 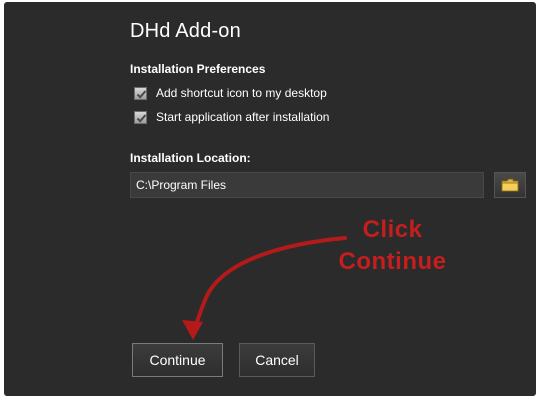 I want to click on start-after-install-label: Start application after installation, so click(x=243, y=117).